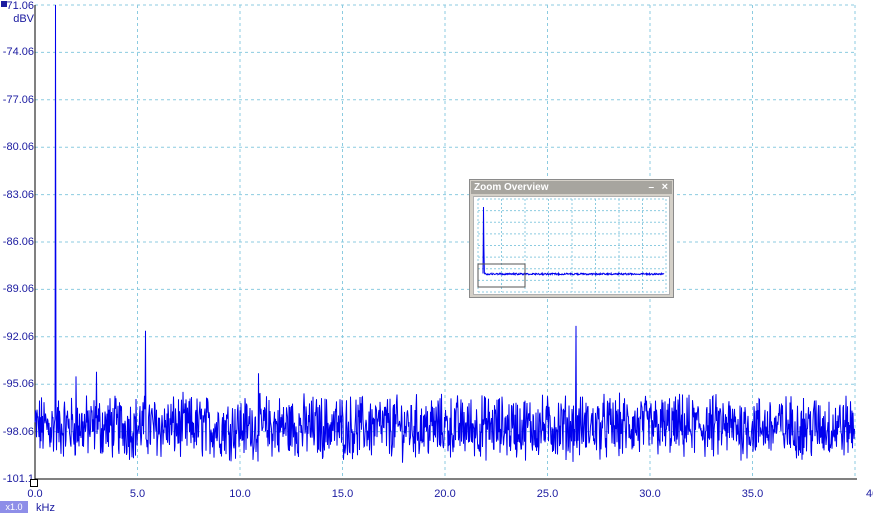 Image resolution: width=873 pixels, height=514 pixels. Describe the element at coordinates (18, 52) in the screenshot. I see `y-tick-label: -74.06` at that location.